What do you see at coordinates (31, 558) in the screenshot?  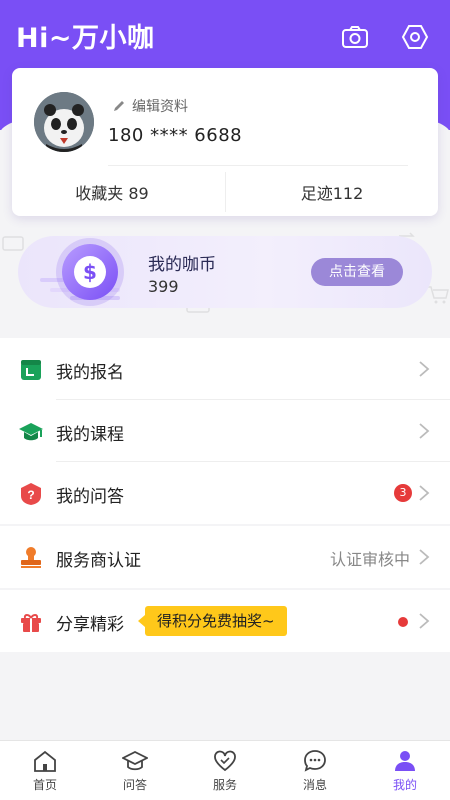 I see `stamp-icon` at bounding box center [31, 558].